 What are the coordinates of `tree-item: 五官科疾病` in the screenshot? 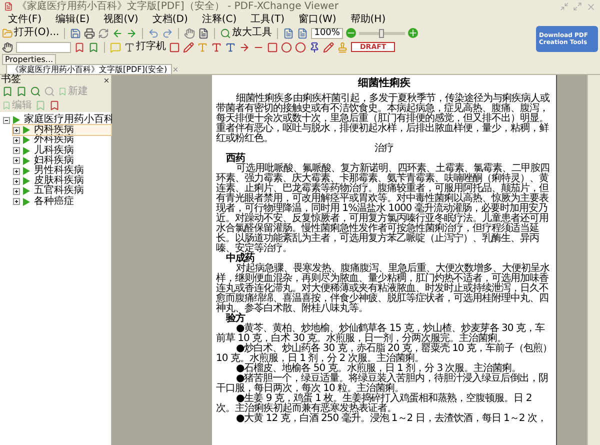 It's located at (62, 191).